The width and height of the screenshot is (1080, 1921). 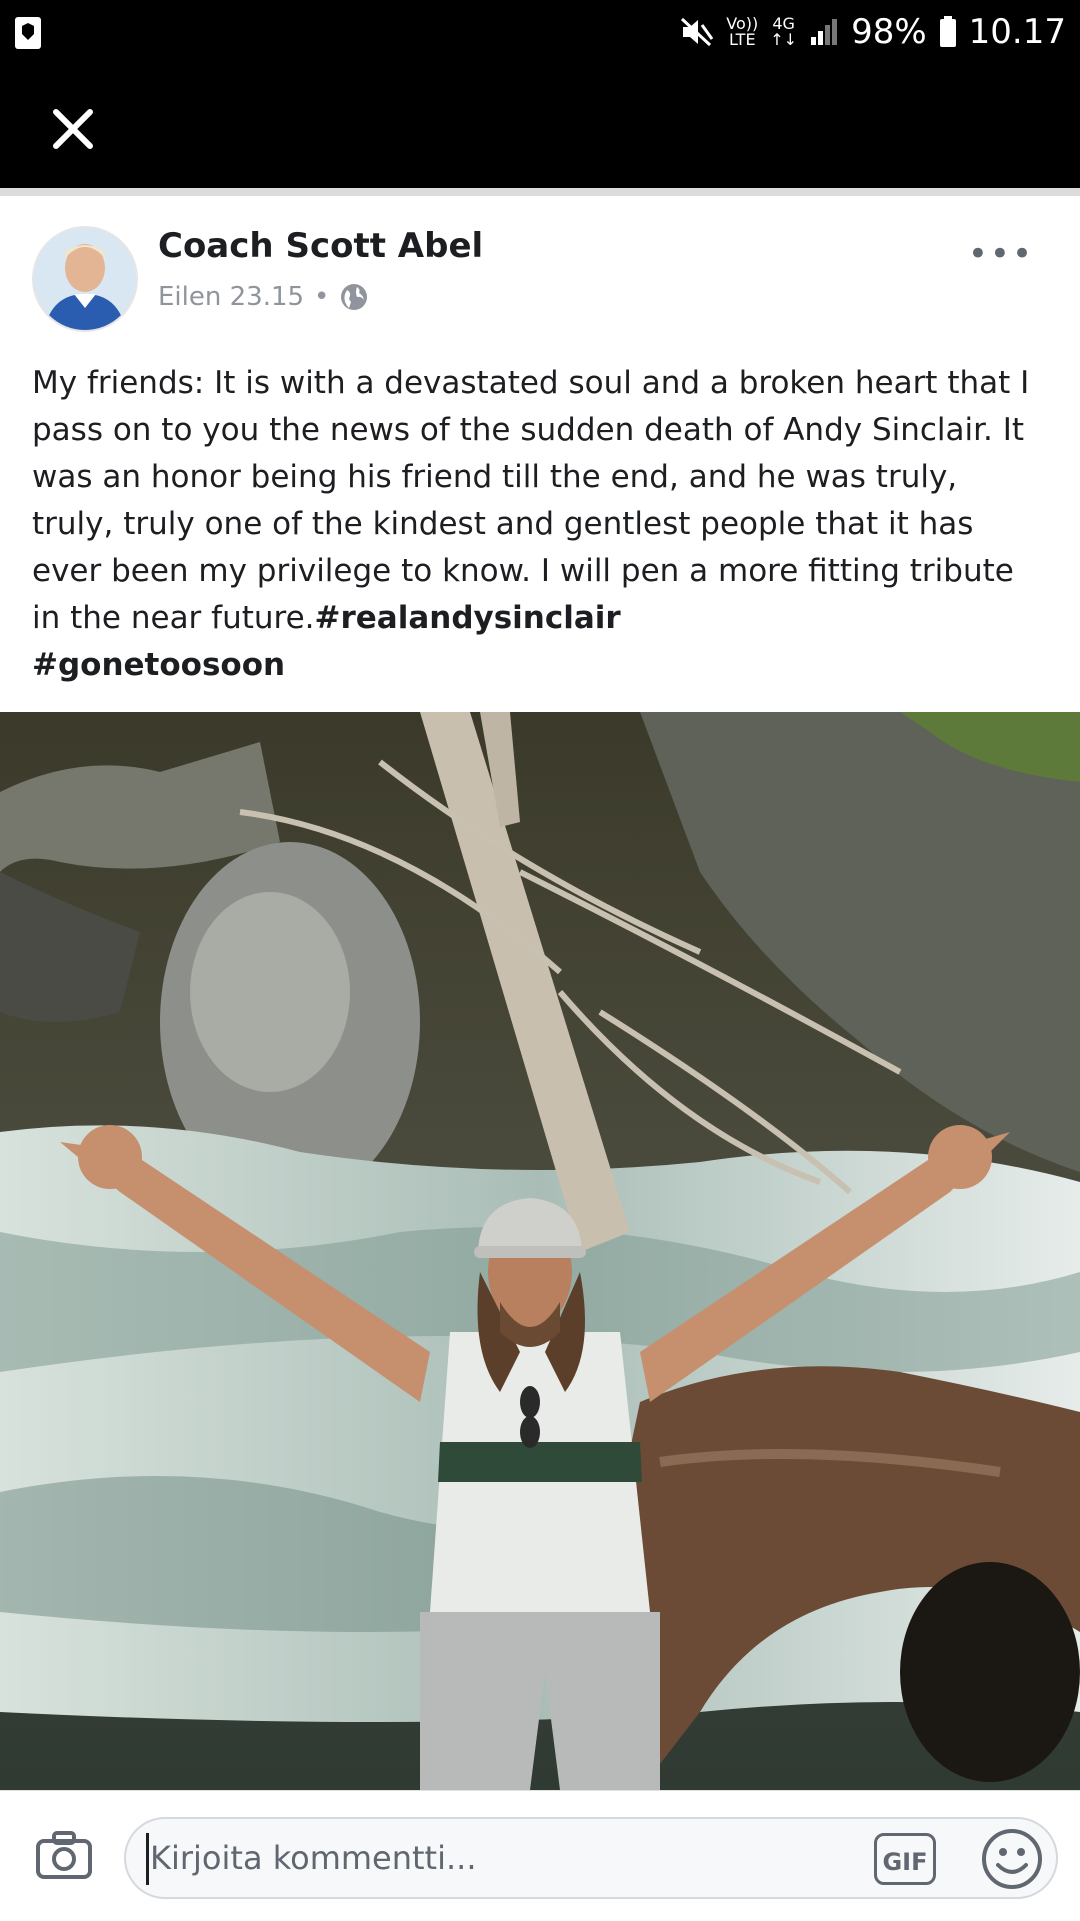 What do you see at coordinates (889, 32) in the screenshot?
I see `battery-percent: 98%` at bounding box center [889, 32].